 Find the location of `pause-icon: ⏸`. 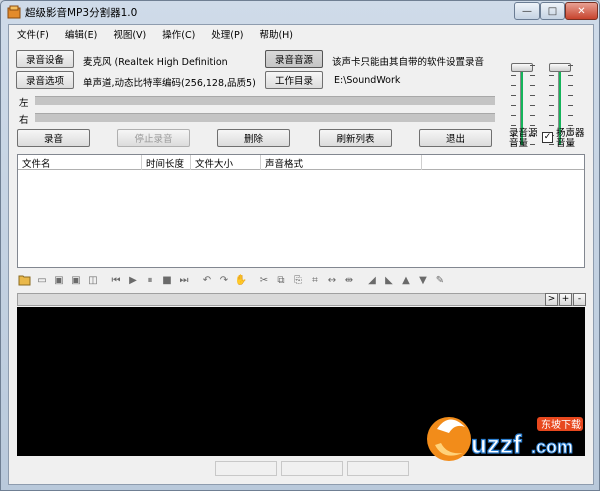

pause-icon: ⏸ is located at coordinates (150, 280).